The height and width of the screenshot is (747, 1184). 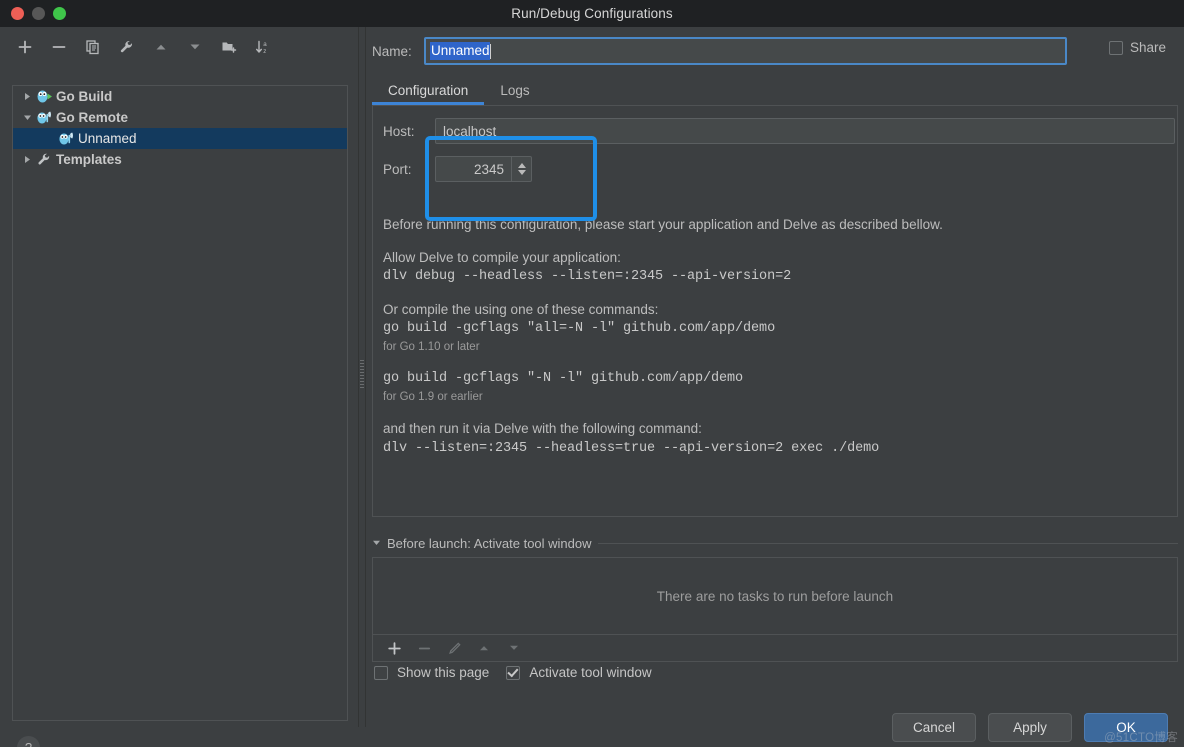 I want to click on before-launch-toolbar, so click(x=775, y=648).